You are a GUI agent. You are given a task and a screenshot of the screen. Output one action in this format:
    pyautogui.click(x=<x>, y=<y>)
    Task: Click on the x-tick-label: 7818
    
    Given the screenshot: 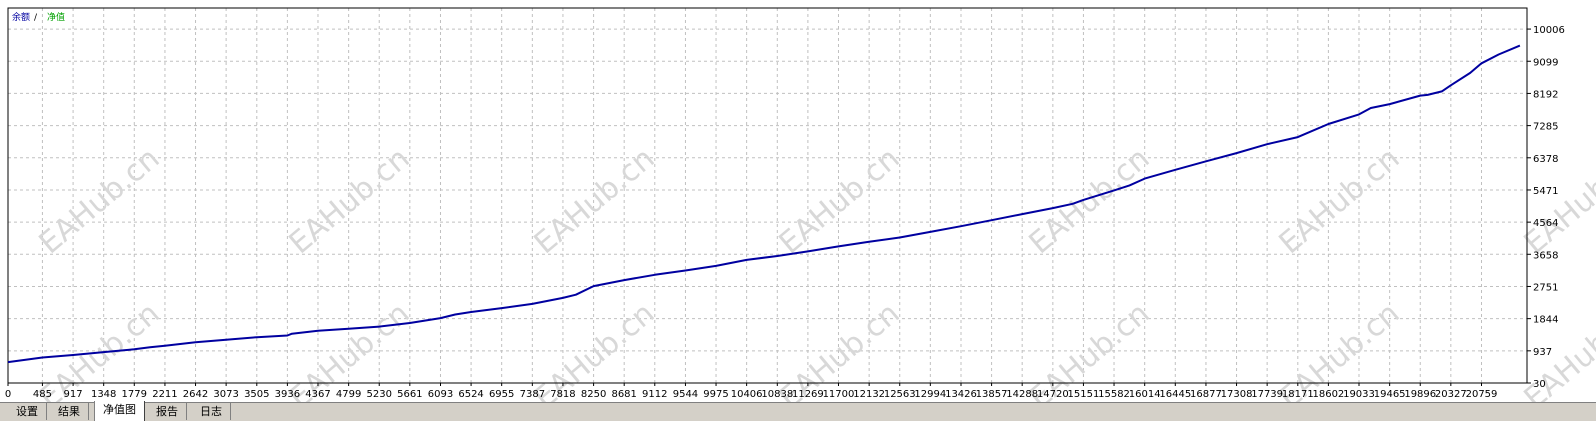 What is the action you would take?
    pyautogui.click(x=562, y=394)
    